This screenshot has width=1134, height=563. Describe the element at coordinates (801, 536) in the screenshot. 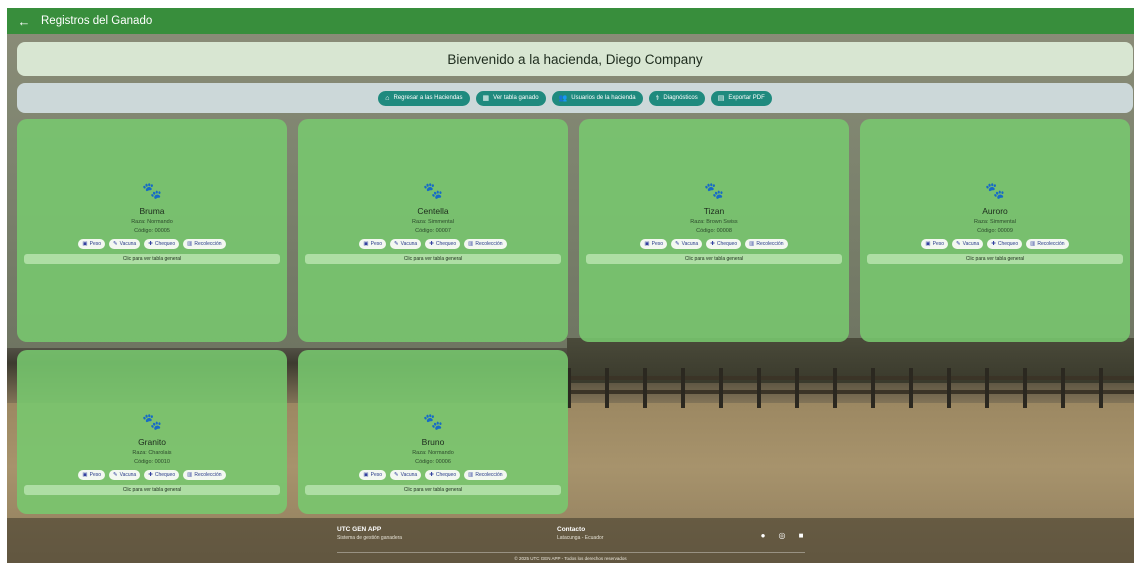

I see `camera-icon: ■` at that location.